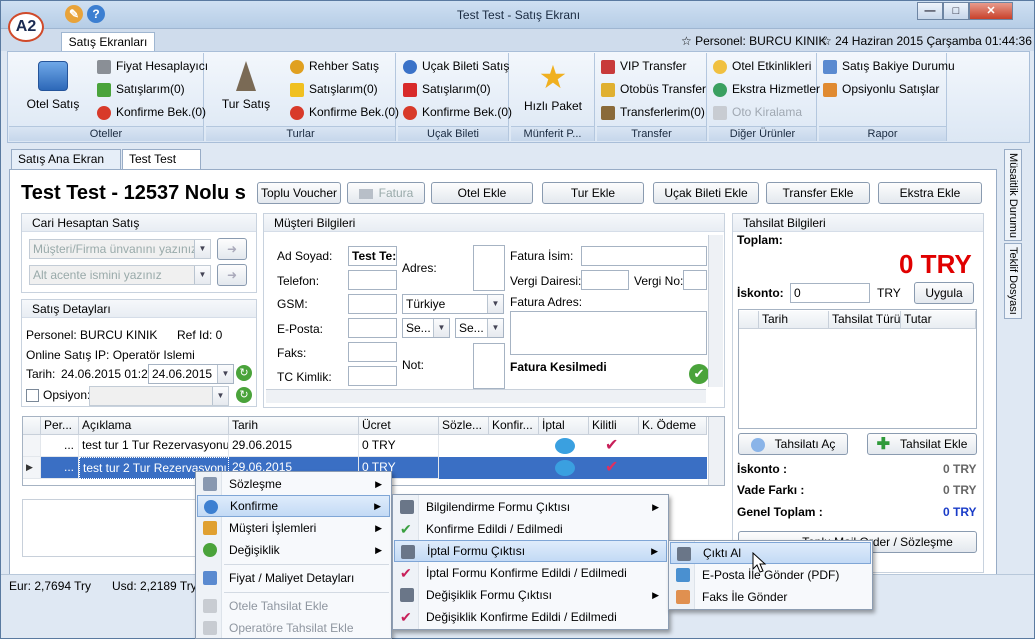 This screenshot has width=1035, height=639. What do you see at coordinates (794, 320) in the screenshot?
I see `tahsilat-col-tarih: Tarih` at bounding box center [794, 320].